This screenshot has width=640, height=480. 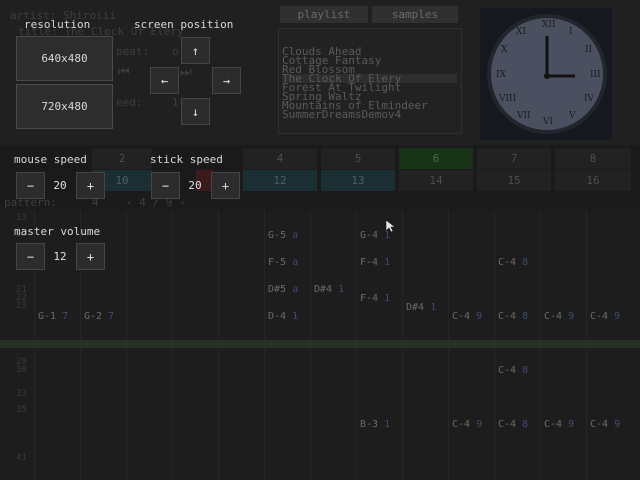 I want to click on row-number: 30, so click(x=21, y=370).